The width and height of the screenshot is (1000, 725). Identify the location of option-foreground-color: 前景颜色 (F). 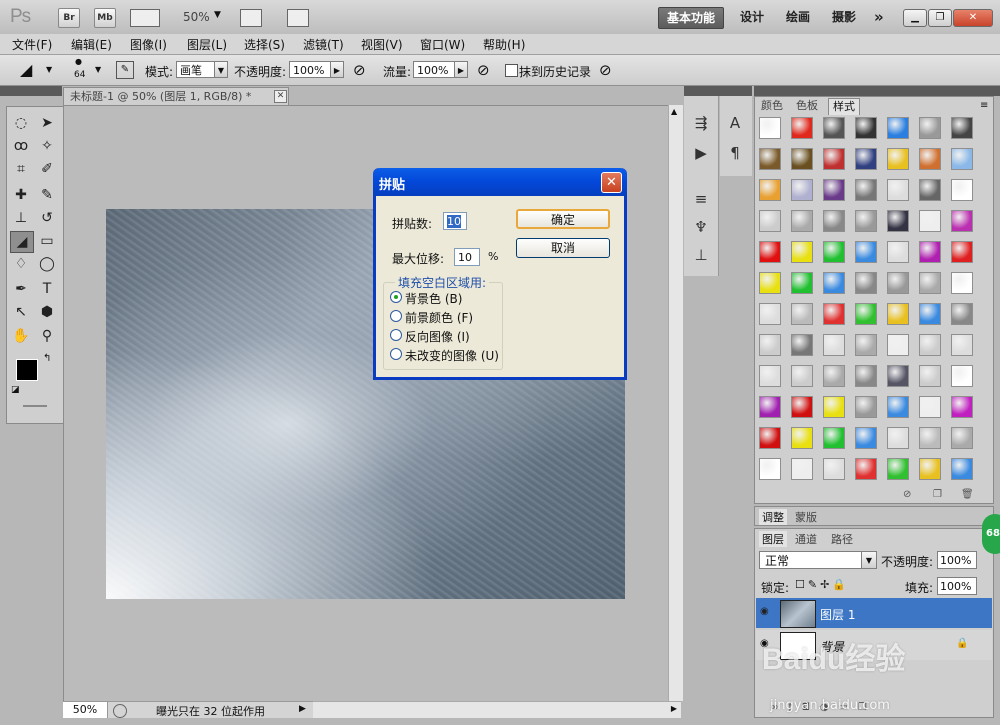
(439, 317).